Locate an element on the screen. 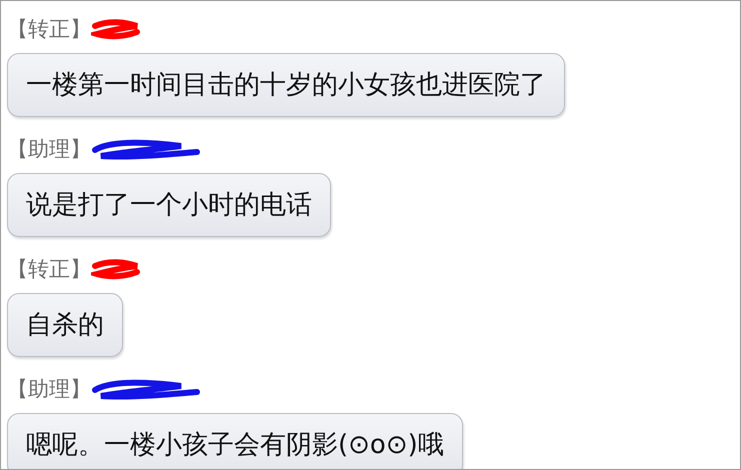  message-bubble: 自杀的 is located at coordinates (65, 325).